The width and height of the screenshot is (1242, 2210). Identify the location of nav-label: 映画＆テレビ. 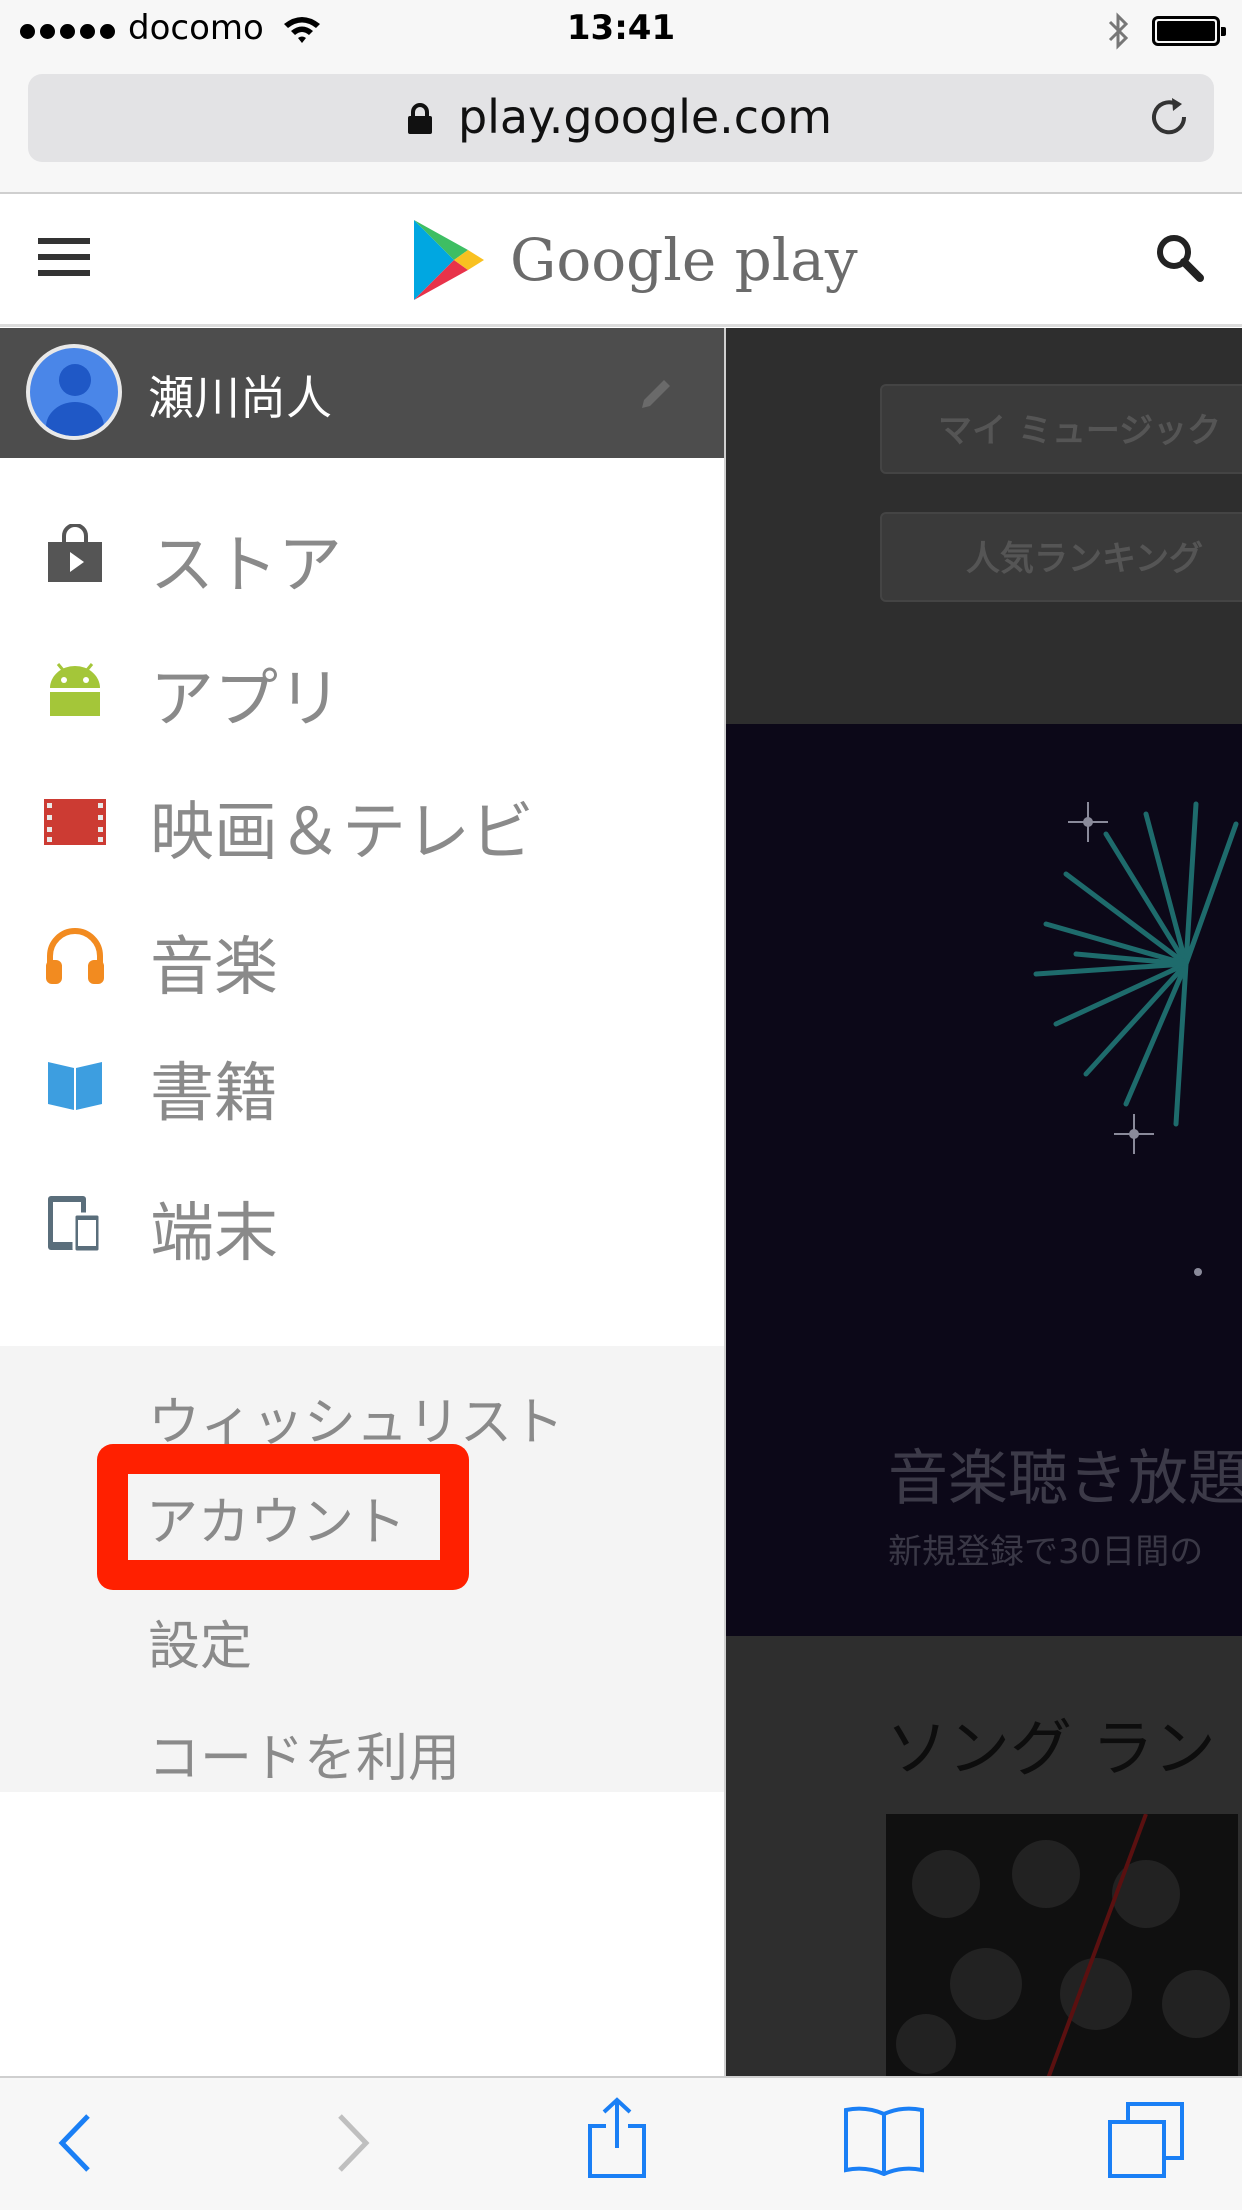
(342, 833).